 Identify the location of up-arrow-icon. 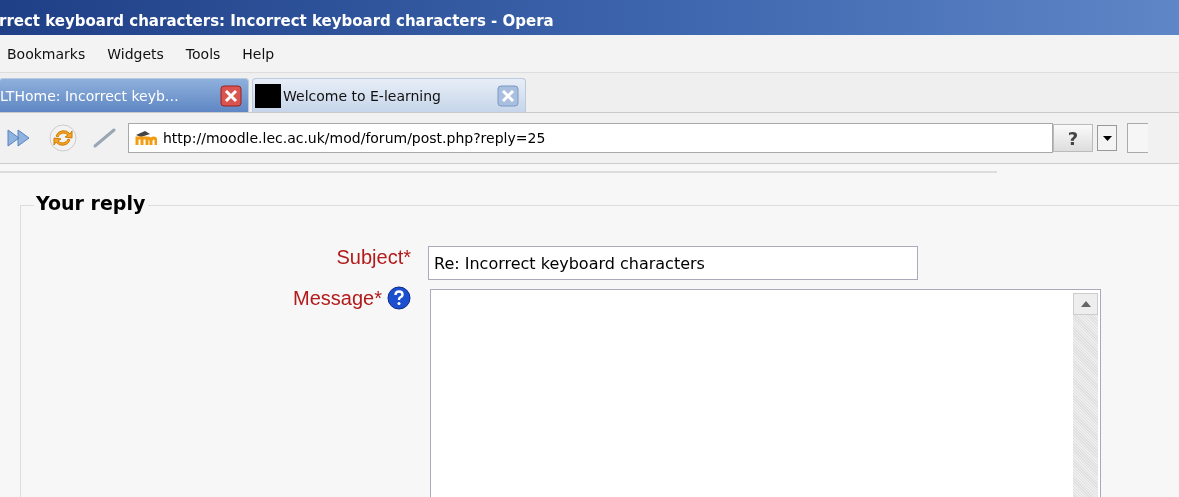
(1085, 304).